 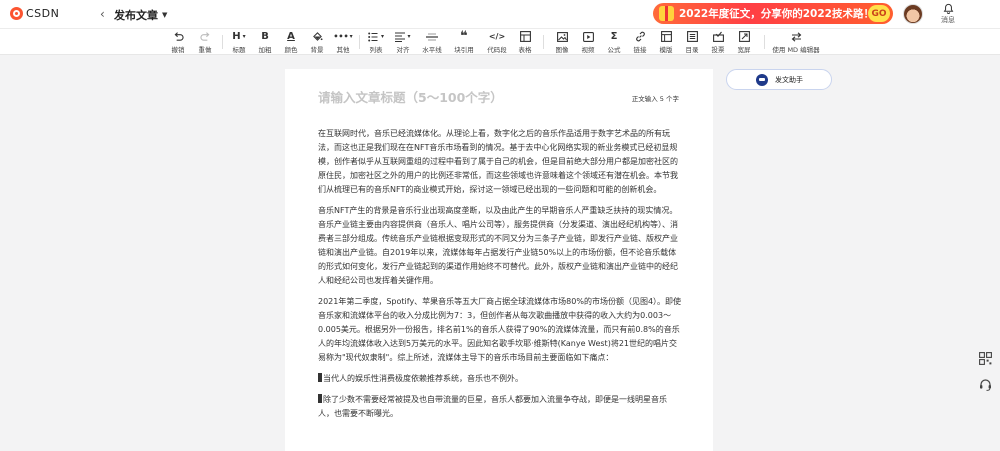 What do you see at coordinates (432, 36) in the screenshot?
I see `horizontal-rule-icon` at bounding box center [432, 36].